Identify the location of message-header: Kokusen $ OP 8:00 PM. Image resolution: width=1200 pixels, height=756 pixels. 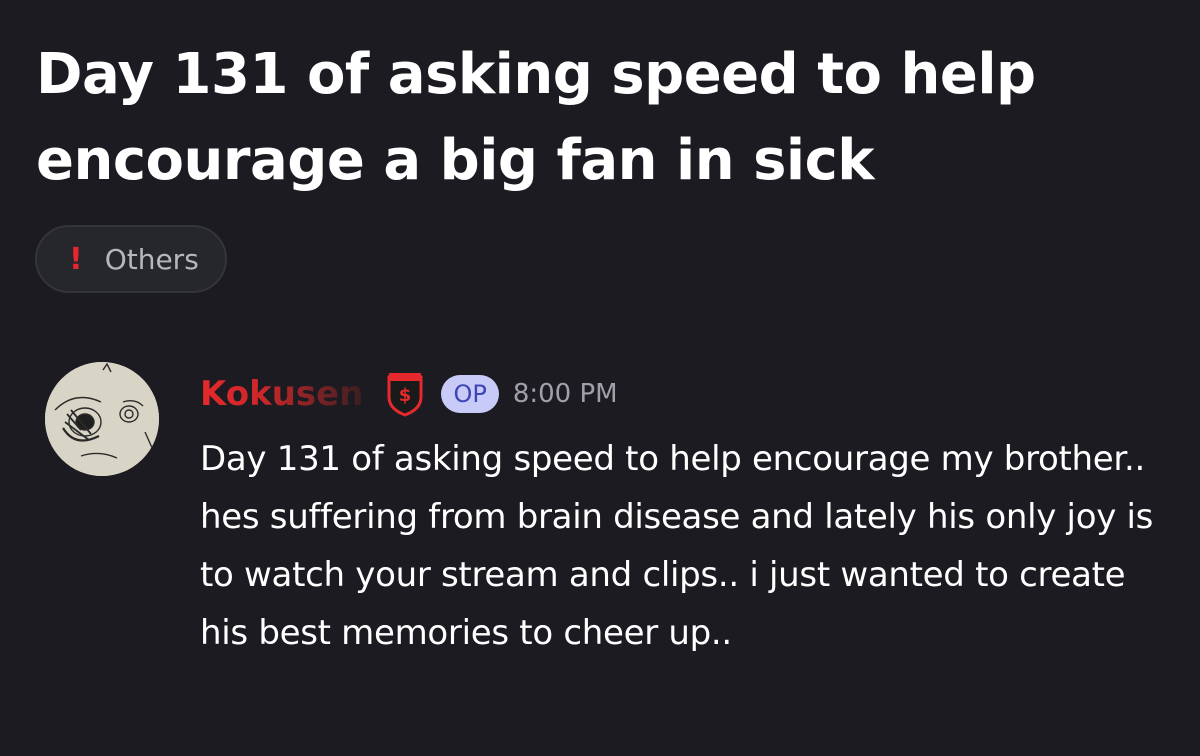
(680, 394).